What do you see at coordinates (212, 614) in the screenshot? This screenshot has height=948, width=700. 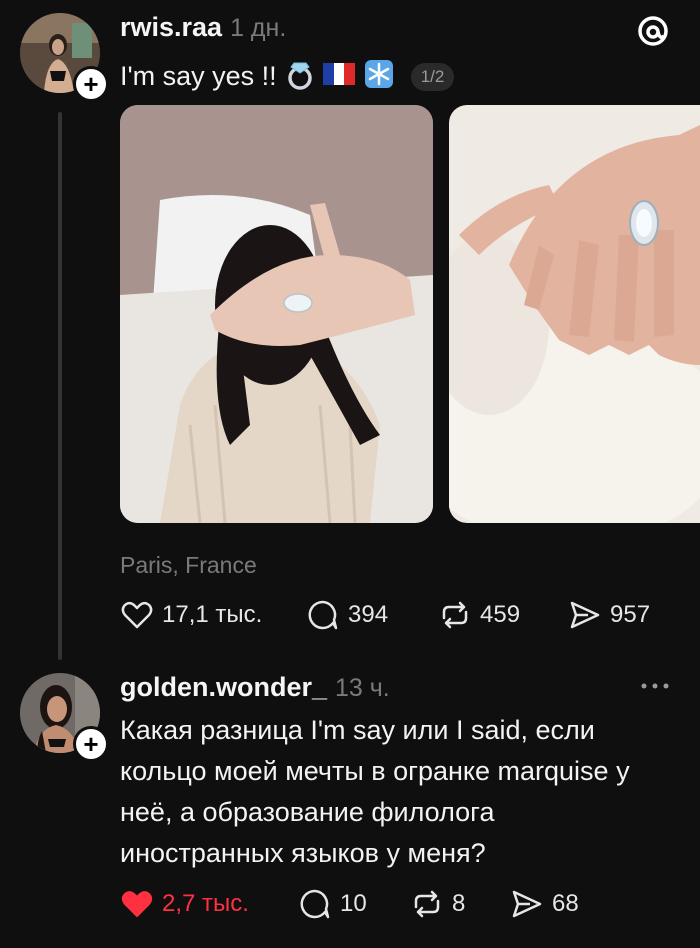 I see `post-like-count: 17,1 тыс.` at bounding box center [212, 614].